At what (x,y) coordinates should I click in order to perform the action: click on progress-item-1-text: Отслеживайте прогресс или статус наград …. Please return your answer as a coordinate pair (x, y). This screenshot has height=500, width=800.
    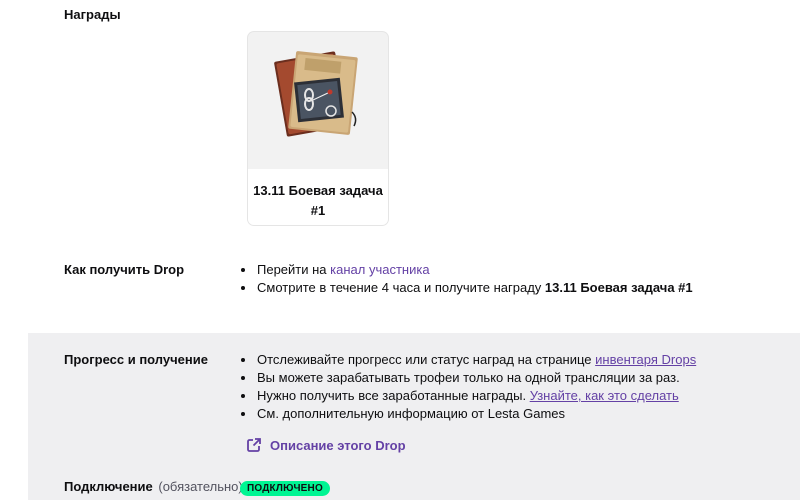
    Looking at the image, I should click on (426, 359).